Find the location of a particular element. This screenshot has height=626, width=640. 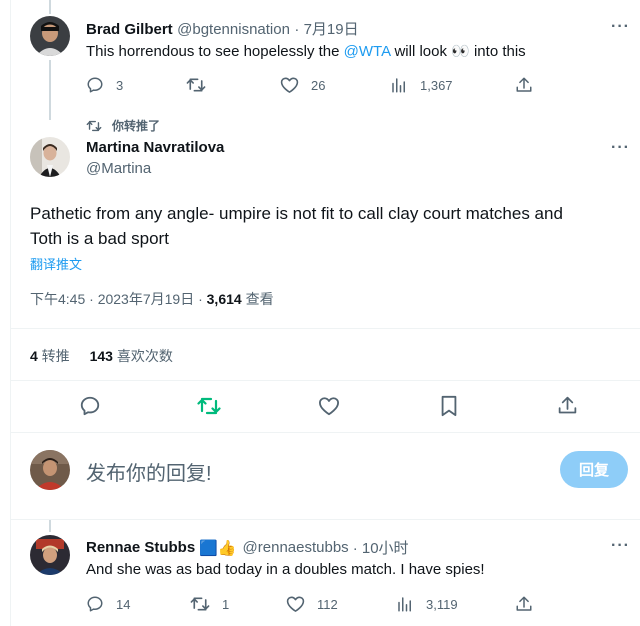

tweet-meta: 下午4:45 · 2023年7月19日 · 3,614 查看 is located at coordinates (152, 299).